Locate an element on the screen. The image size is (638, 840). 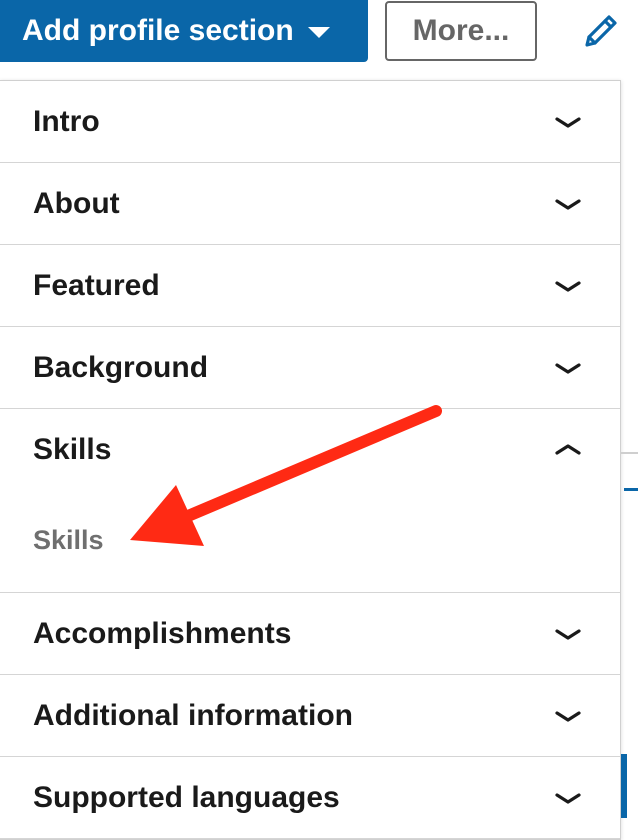
add-profile-section-button: Add profile section is located at coordinates (184, 31).